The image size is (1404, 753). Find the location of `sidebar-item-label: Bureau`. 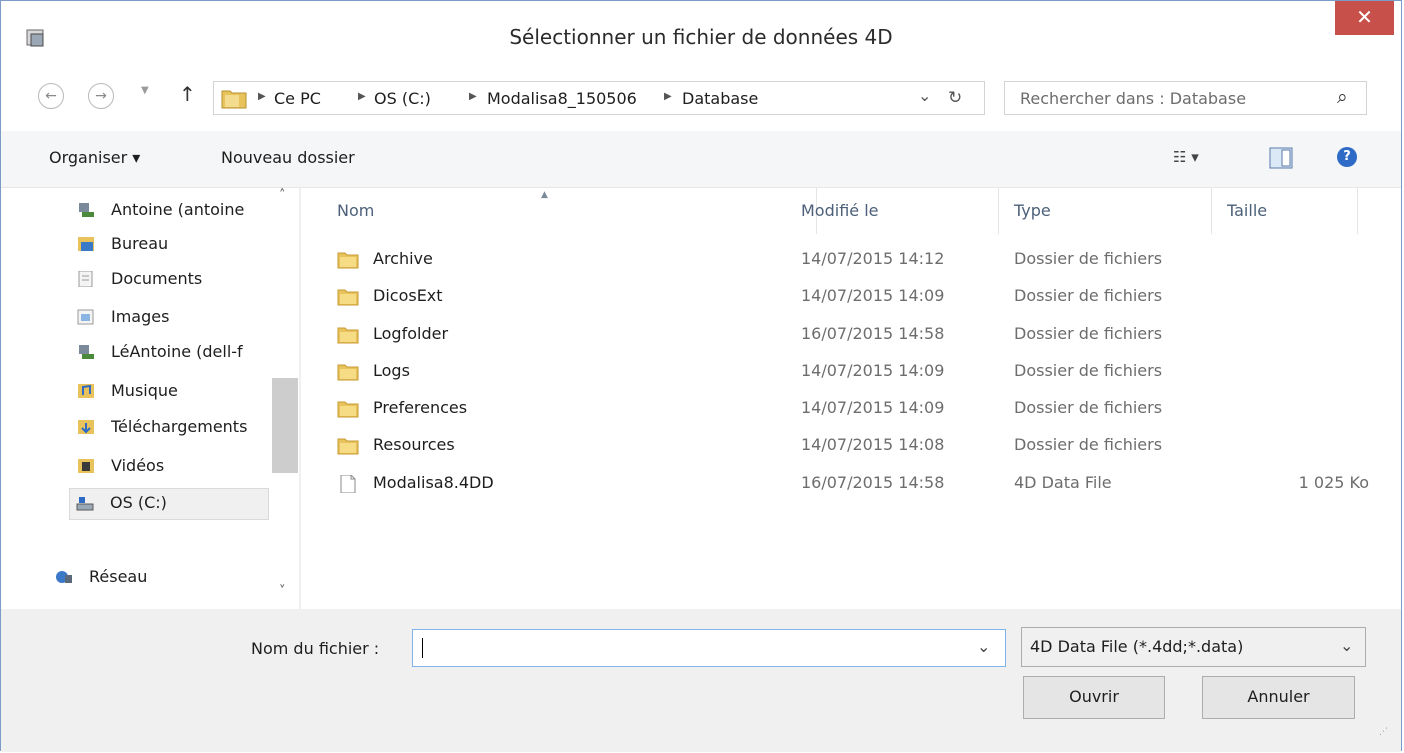

sidebar-item-label: Bureau is located at coordinates (140, 243).